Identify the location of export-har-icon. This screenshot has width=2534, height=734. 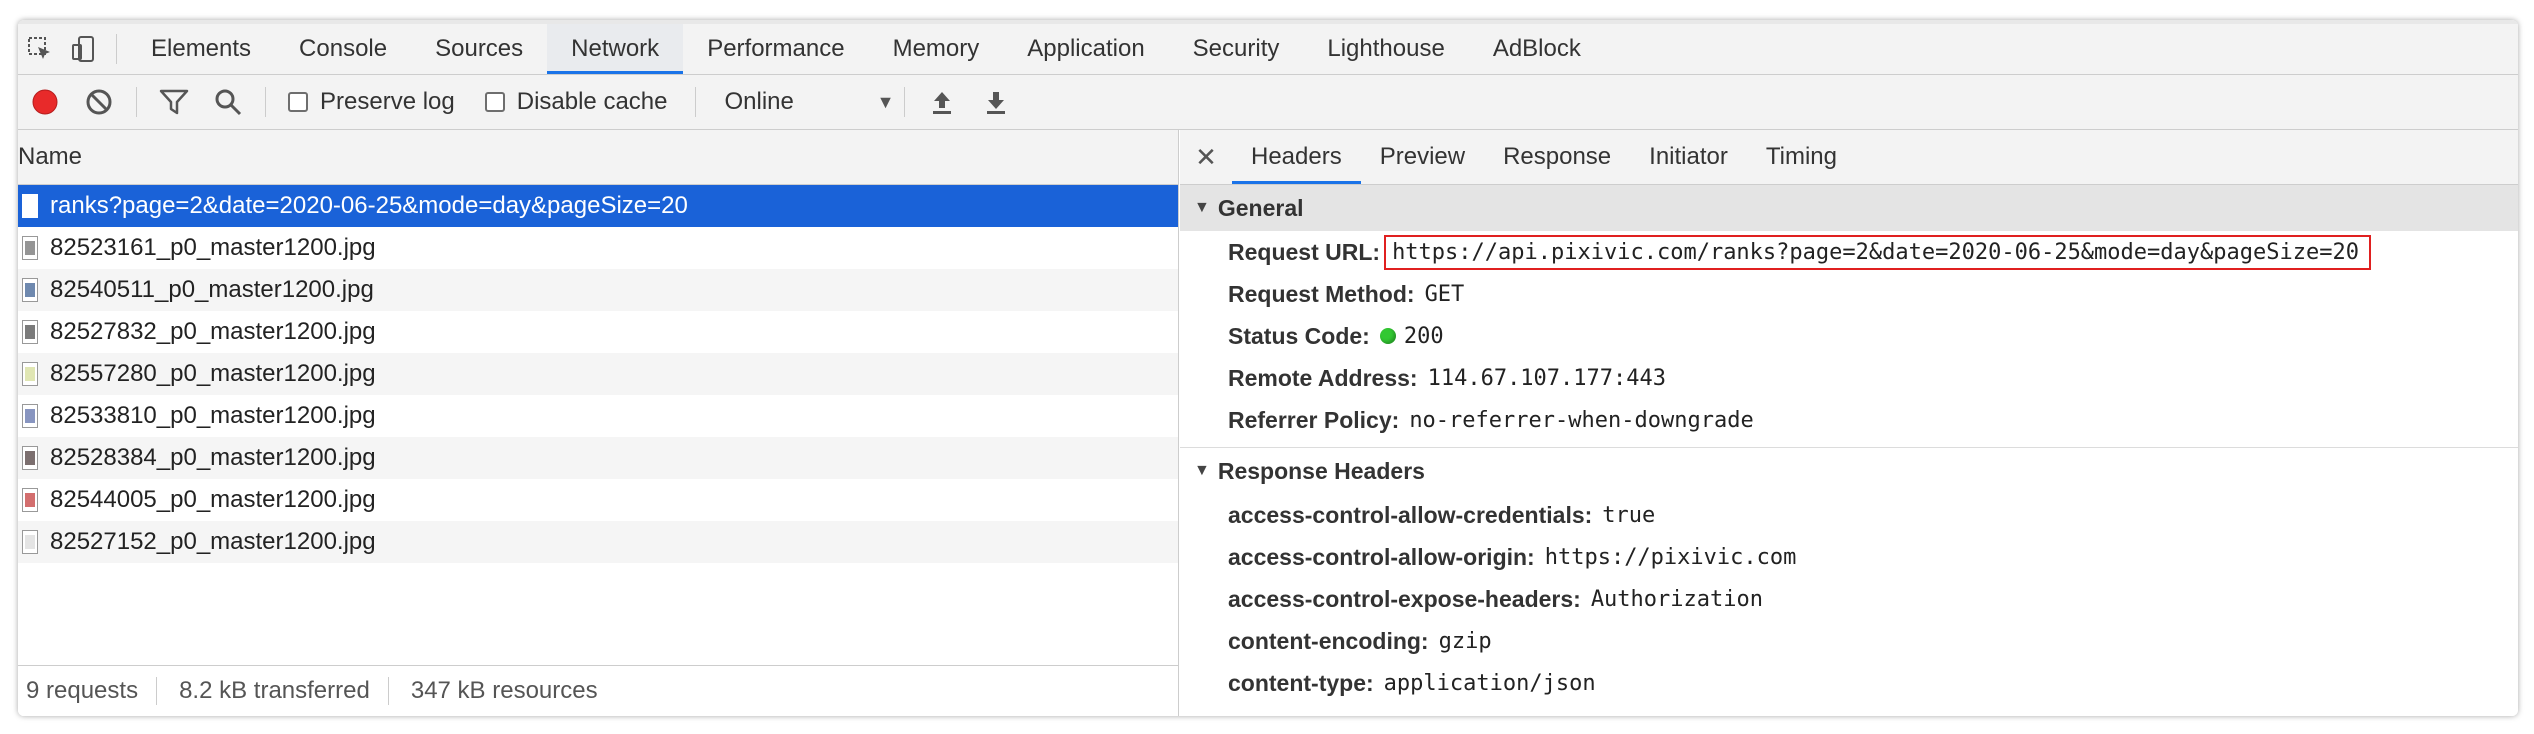
(996, 102).